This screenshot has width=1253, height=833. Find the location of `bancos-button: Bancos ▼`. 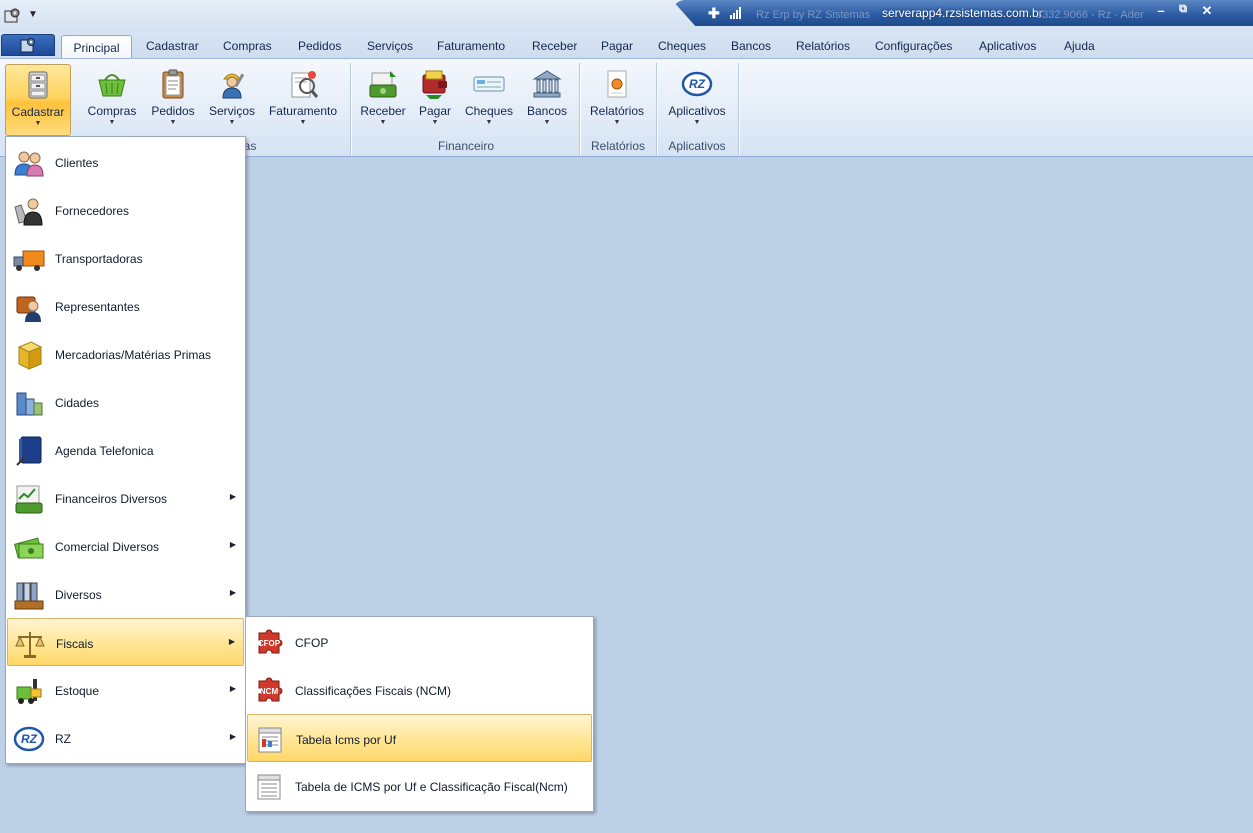

bancos-button: Bancos ▼ is located at coordinates (547, 99).